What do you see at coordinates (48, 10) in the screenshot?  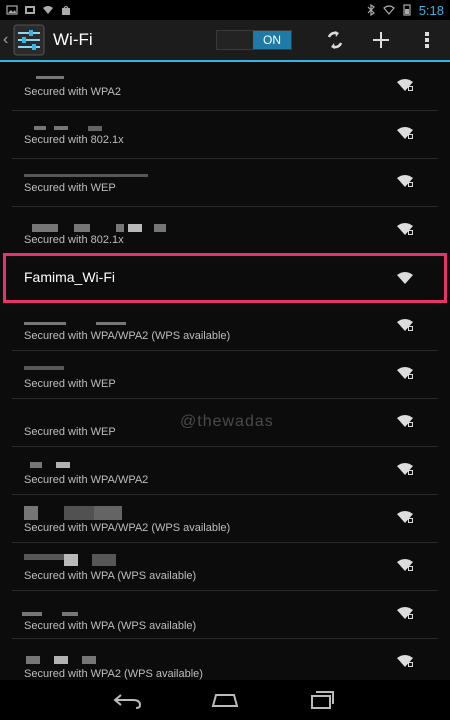 I see `wifi-download-icon` at bounding box center [48, 10].